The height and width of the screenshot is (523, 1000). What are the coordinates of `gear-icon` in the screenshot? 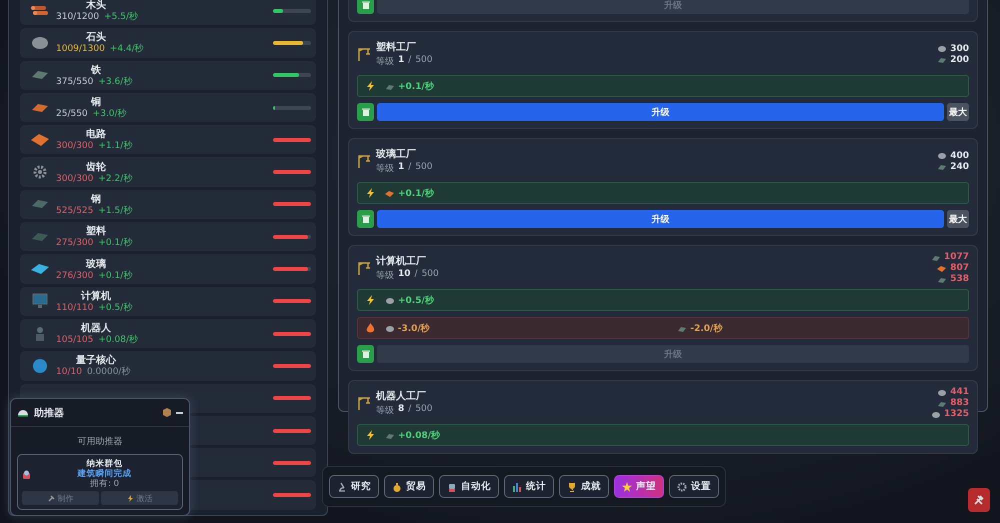 It's located at (682, 487).